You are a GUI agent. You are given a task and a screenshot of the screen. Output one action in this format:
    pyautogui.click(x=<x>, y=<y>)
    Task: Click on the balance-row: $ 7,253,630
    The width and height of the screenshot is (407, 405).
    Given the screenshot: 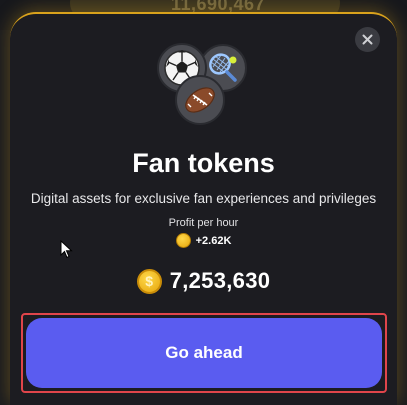 What is the action you would take?
    pyautogui.click(x=203, y=281)
    